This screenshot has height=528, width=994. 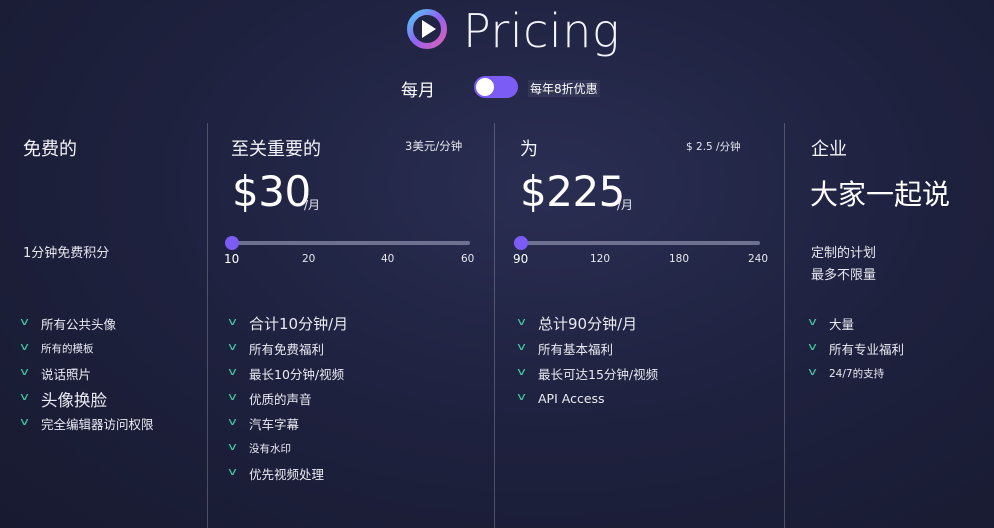 I want to click on enterprise-feature-list: v 大量 v 所有专业福利 v 24/7的支持, so click(x=856, y=348).